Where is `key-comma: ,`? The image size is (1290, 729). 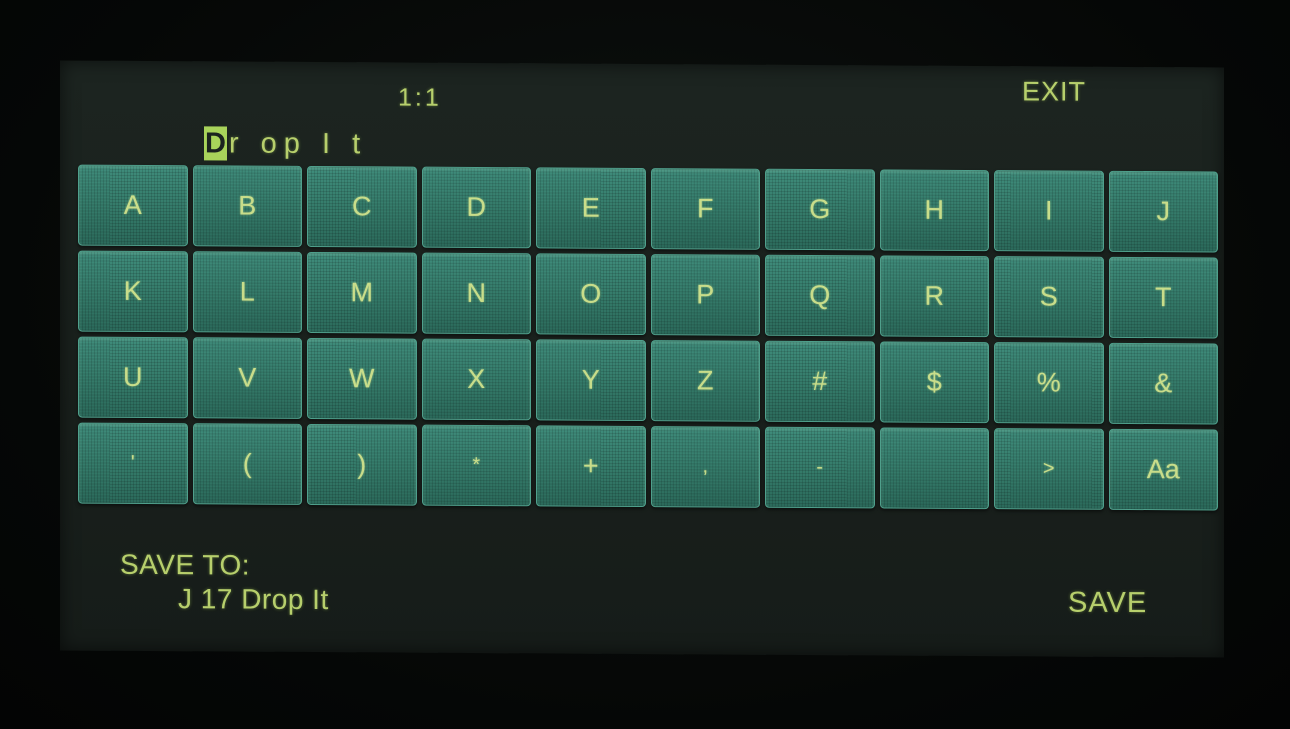 key-comma: , is located at coordinates (705, 467).